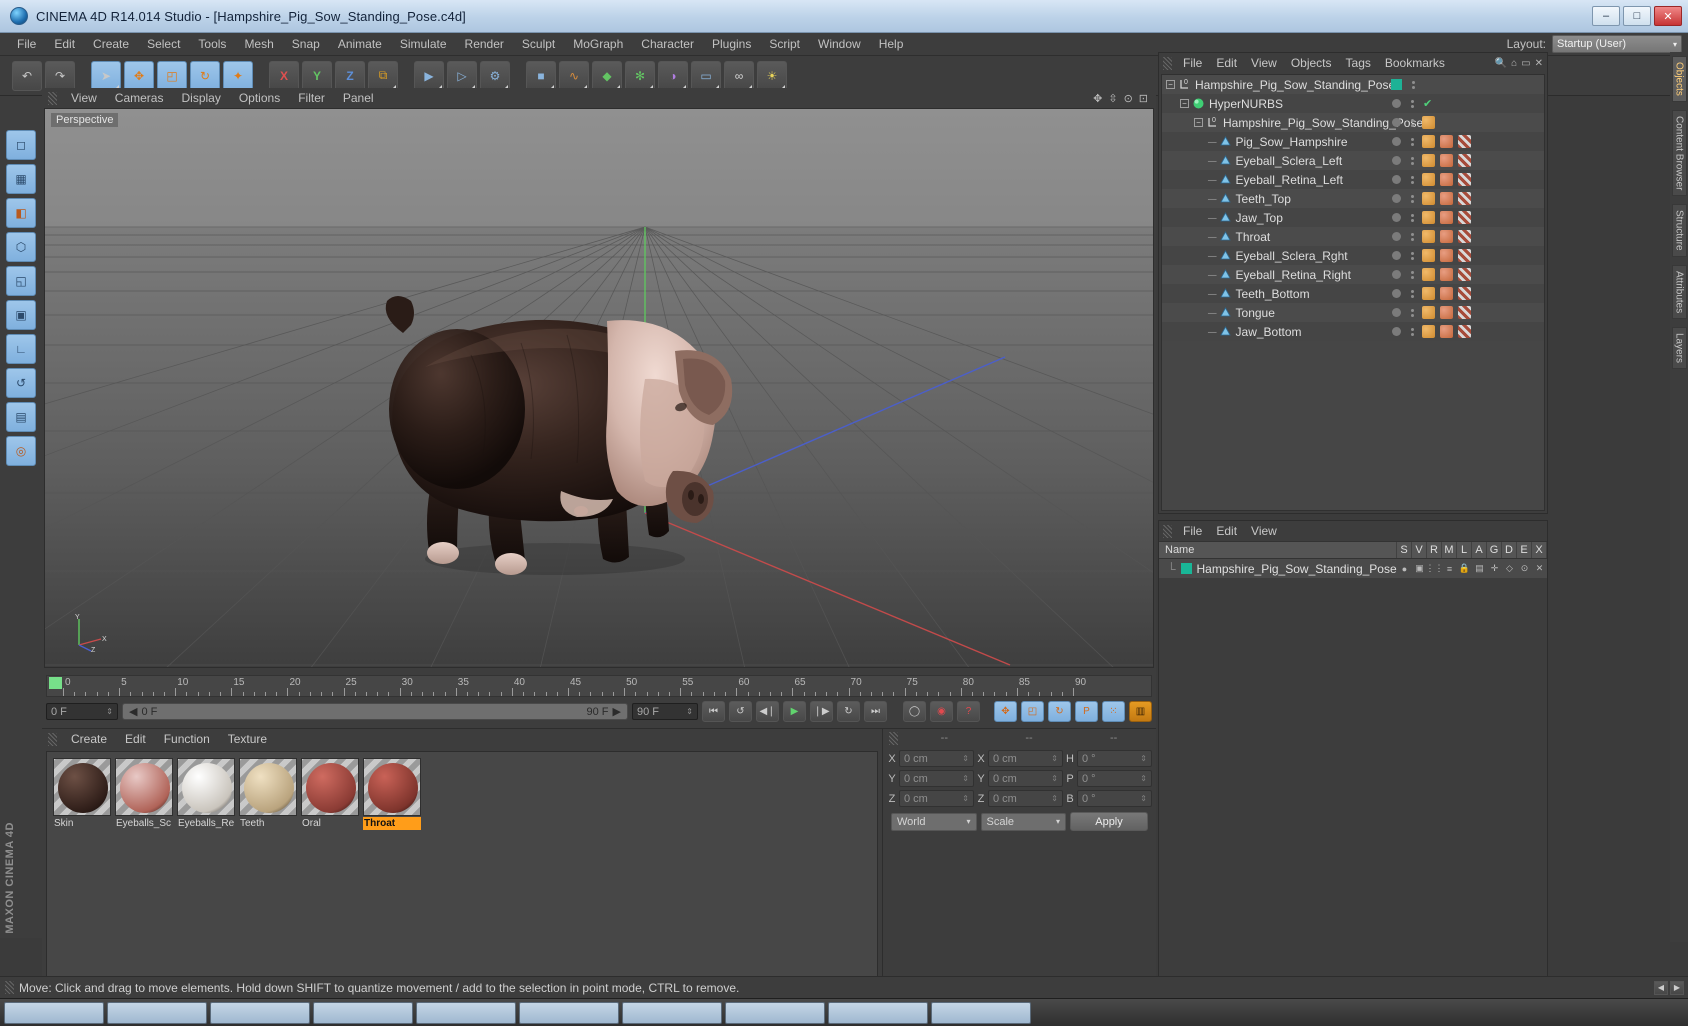 This screenshot has height=1026, width=1688. I want to click on scale-key-button: ◰, so click(1032, 711).